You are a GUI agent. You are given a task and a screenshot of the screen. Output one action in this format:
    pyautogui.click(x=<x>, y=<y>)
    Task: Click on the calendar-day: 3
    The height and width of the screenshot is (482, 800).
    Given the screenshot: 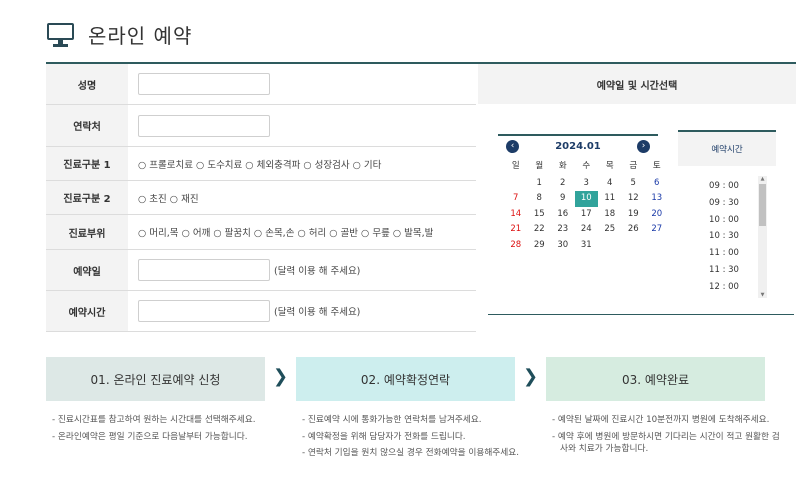 What is the action you would take?
    pyautogui.click(x=587, y=183)
    